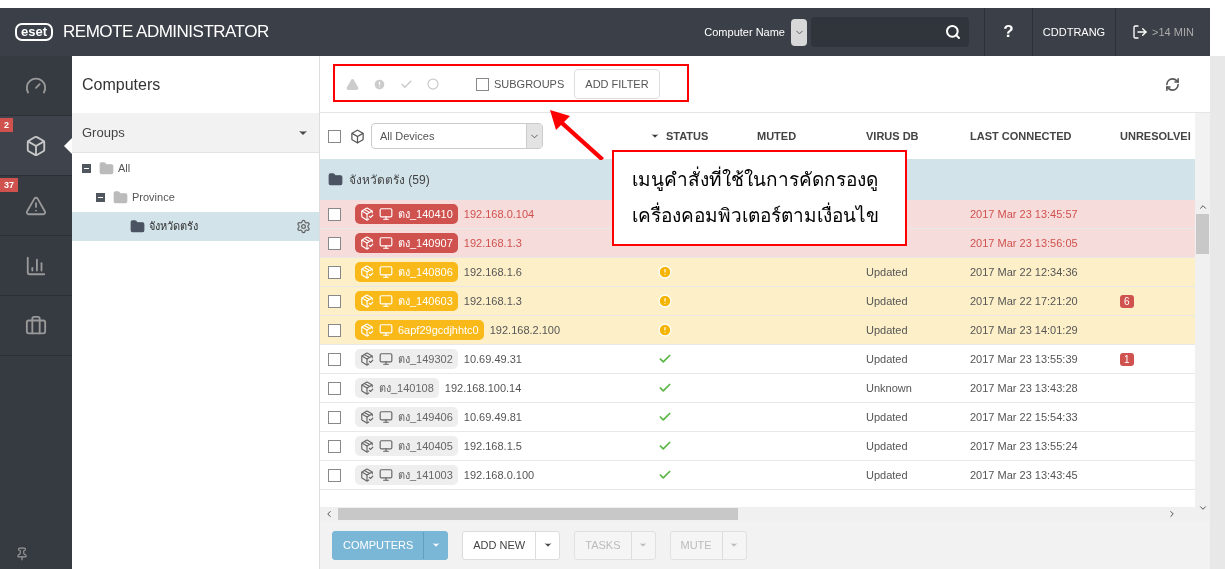 This screenshot has width=1225, height=569. Describe the element at coordinates (1127, 359) in the screenshot. I see `unresolved-count: 1` at that location.